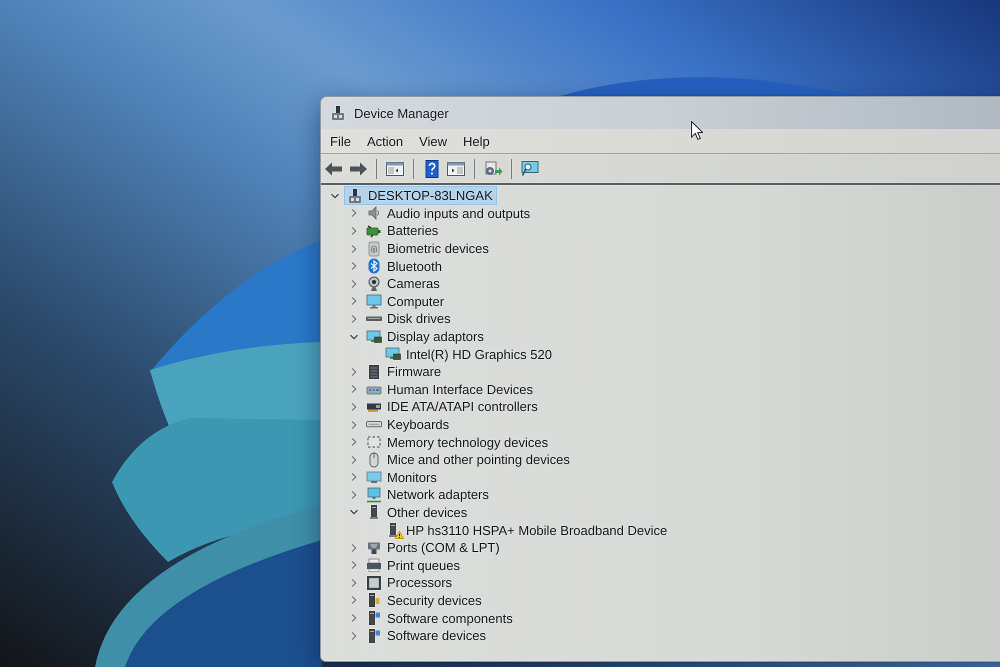 The height and width of the screenshot is (667, 1000). What do you see at coordinates (420, 195) in the screenshot?
I see `tree-item: DESKTOP-83LNGAK` at bounding box center [420, 195].